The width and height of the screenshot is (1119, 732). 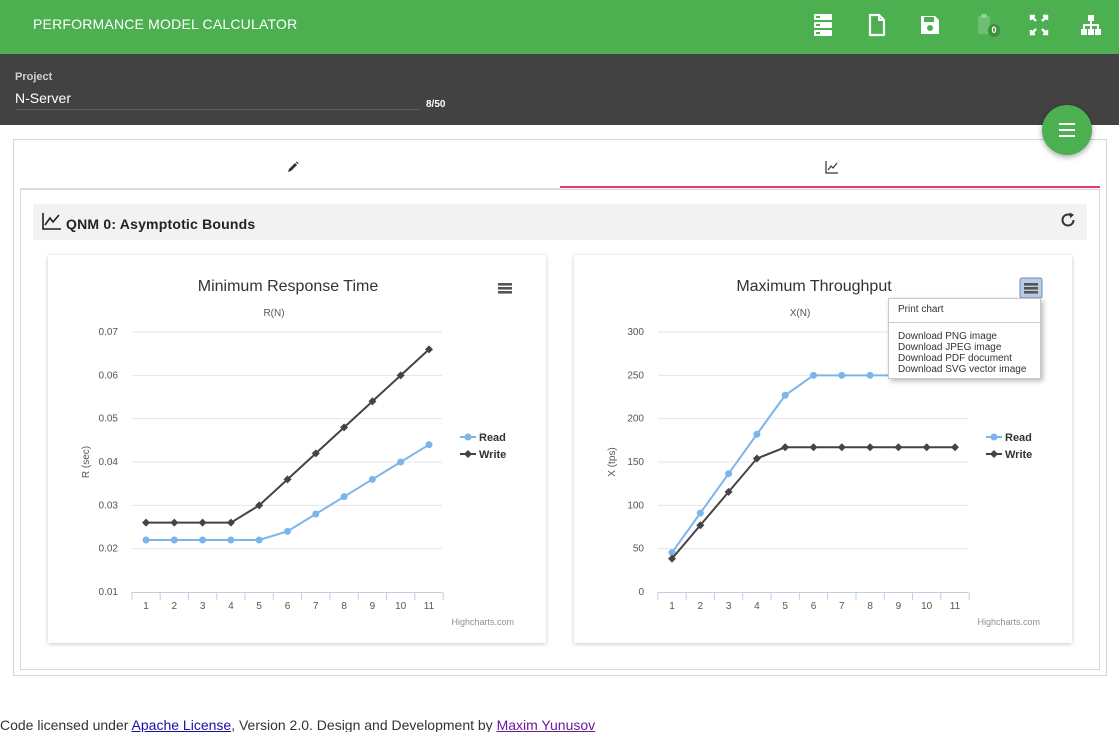 What do you see at coordinates (947, 336) in the screenshot?
I see `menu-item-download-png: Download PNG image` at bounding box center [947, 336].